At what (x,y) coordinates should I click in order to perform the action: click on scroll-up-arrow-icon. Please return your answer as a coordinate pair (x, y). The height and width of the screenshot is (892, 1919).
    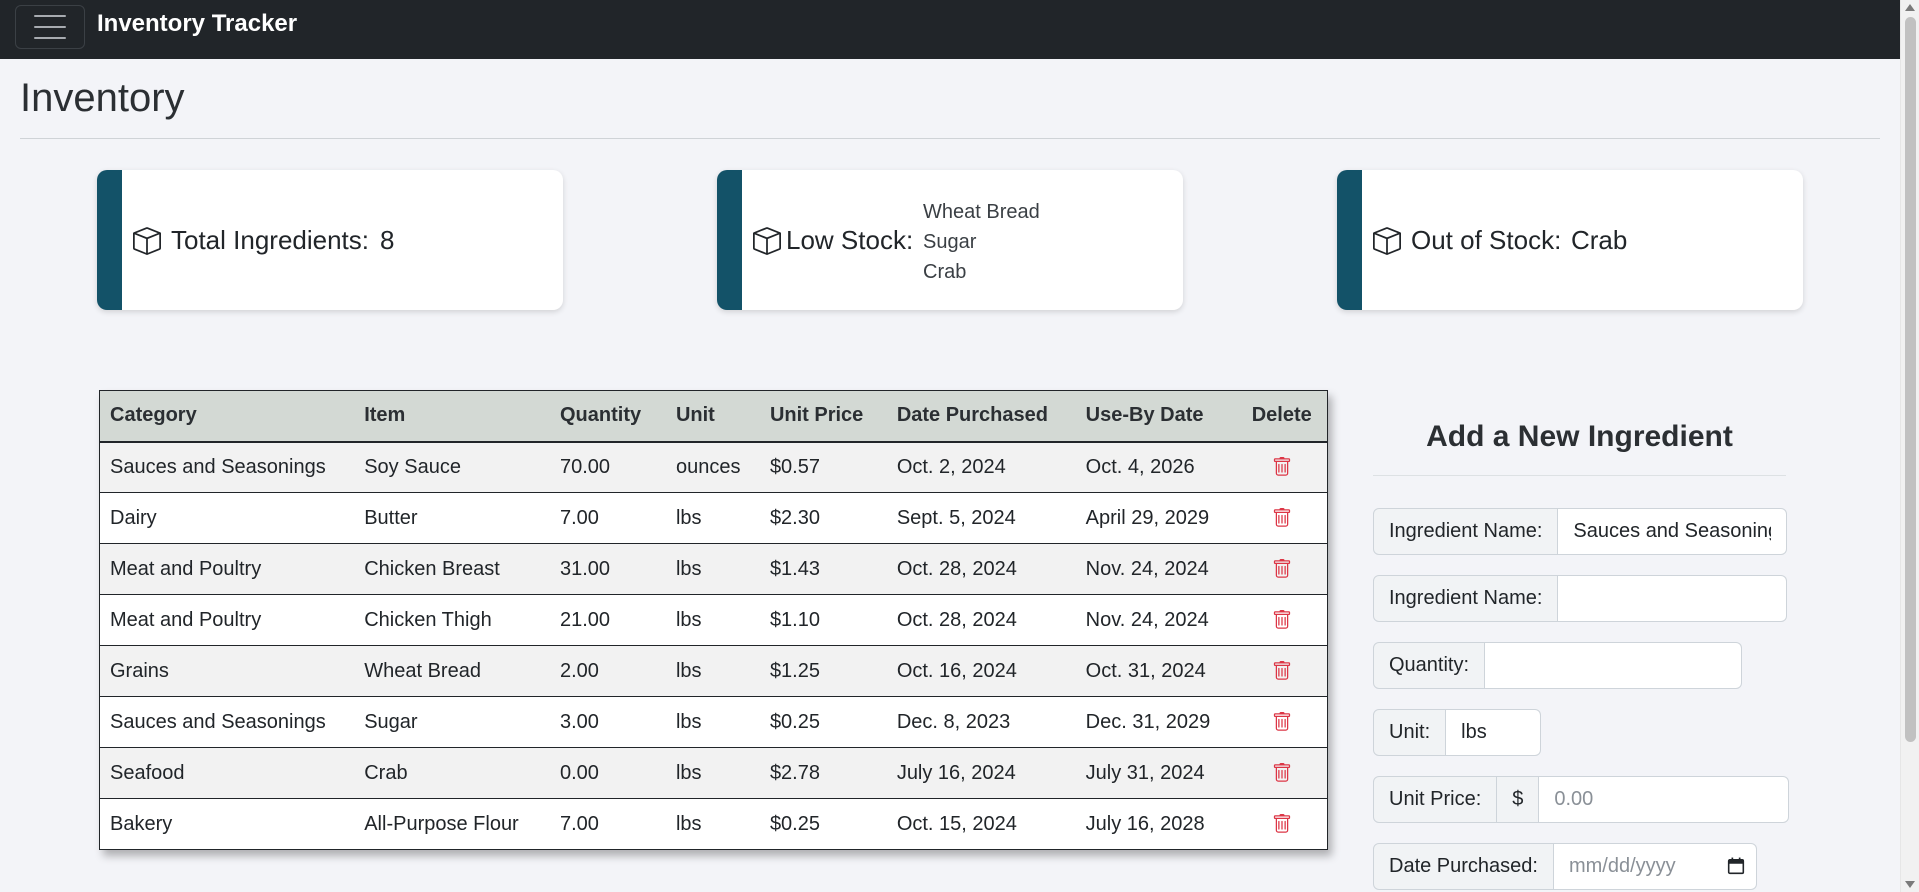
    Looking at the image, I should click on (1910, 7).